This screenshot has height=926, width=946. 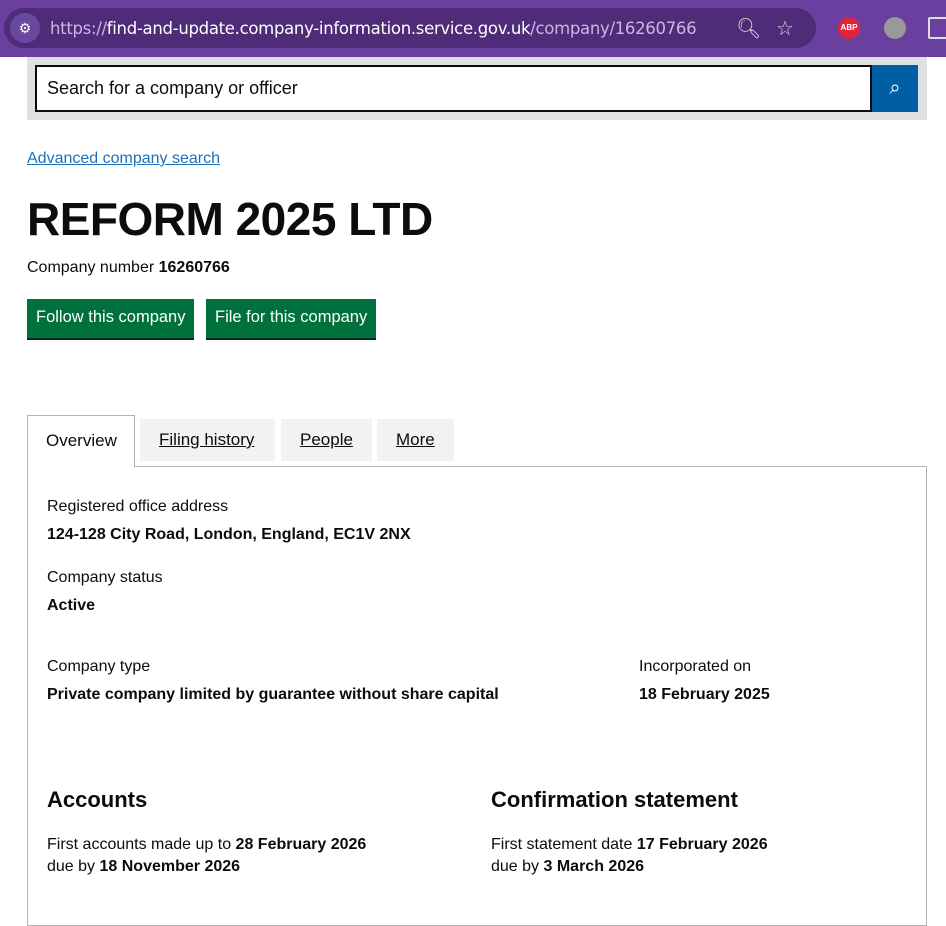 What do you see at coordinates (453, 88) in the screenshot?
I see `search-input: Search for a company or officer` at bounding box center [453, 88].